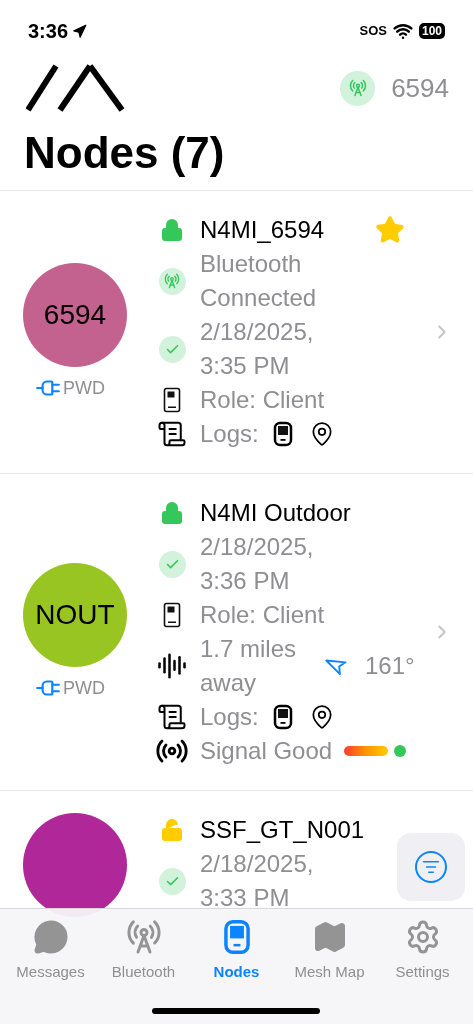  Describe the element at coordinates (80, 31) in the screenshot. I see `location-icon` at that location.